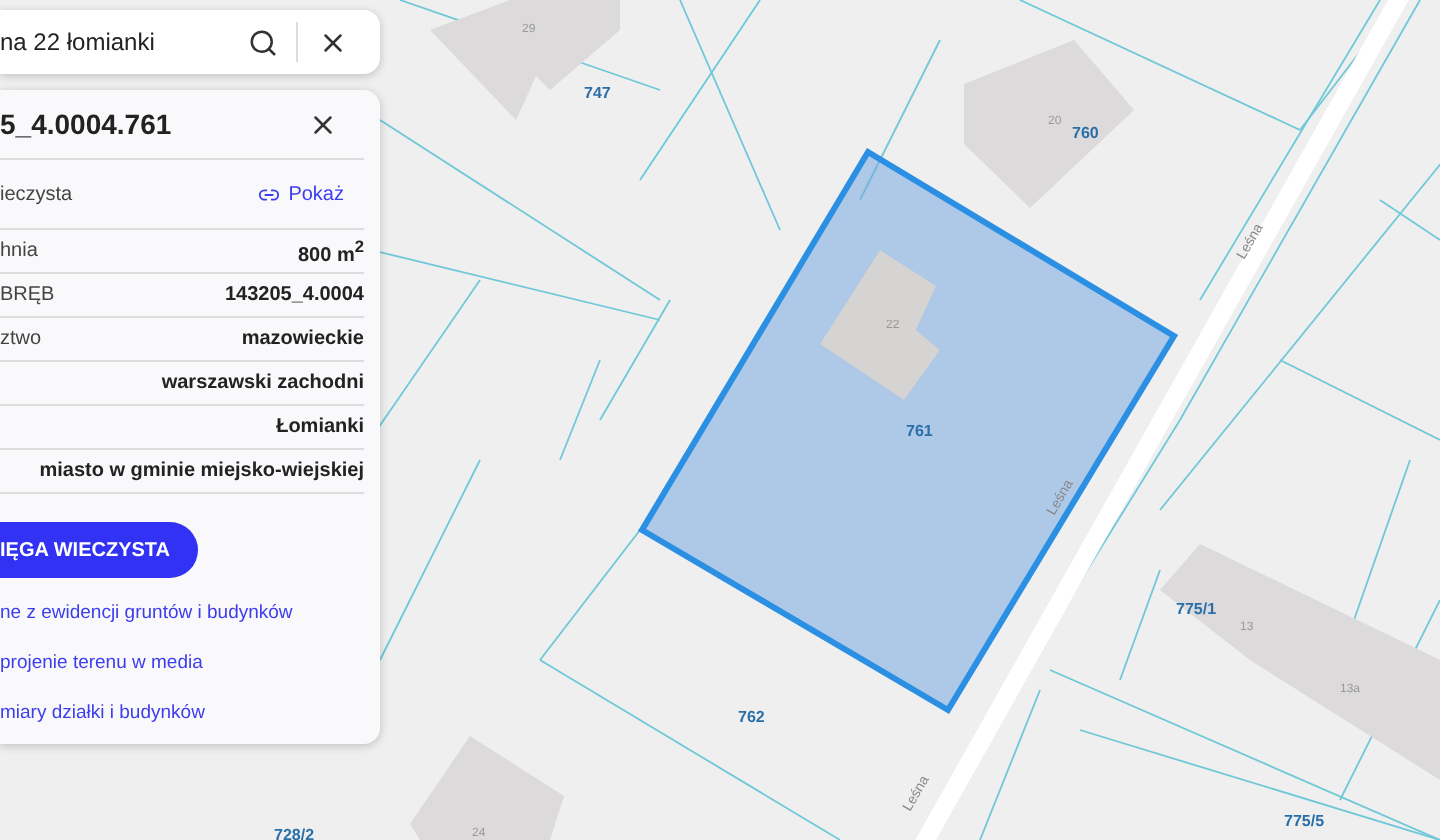  I want to click on search-bar: na 22 łomianki, so click(190, 42).